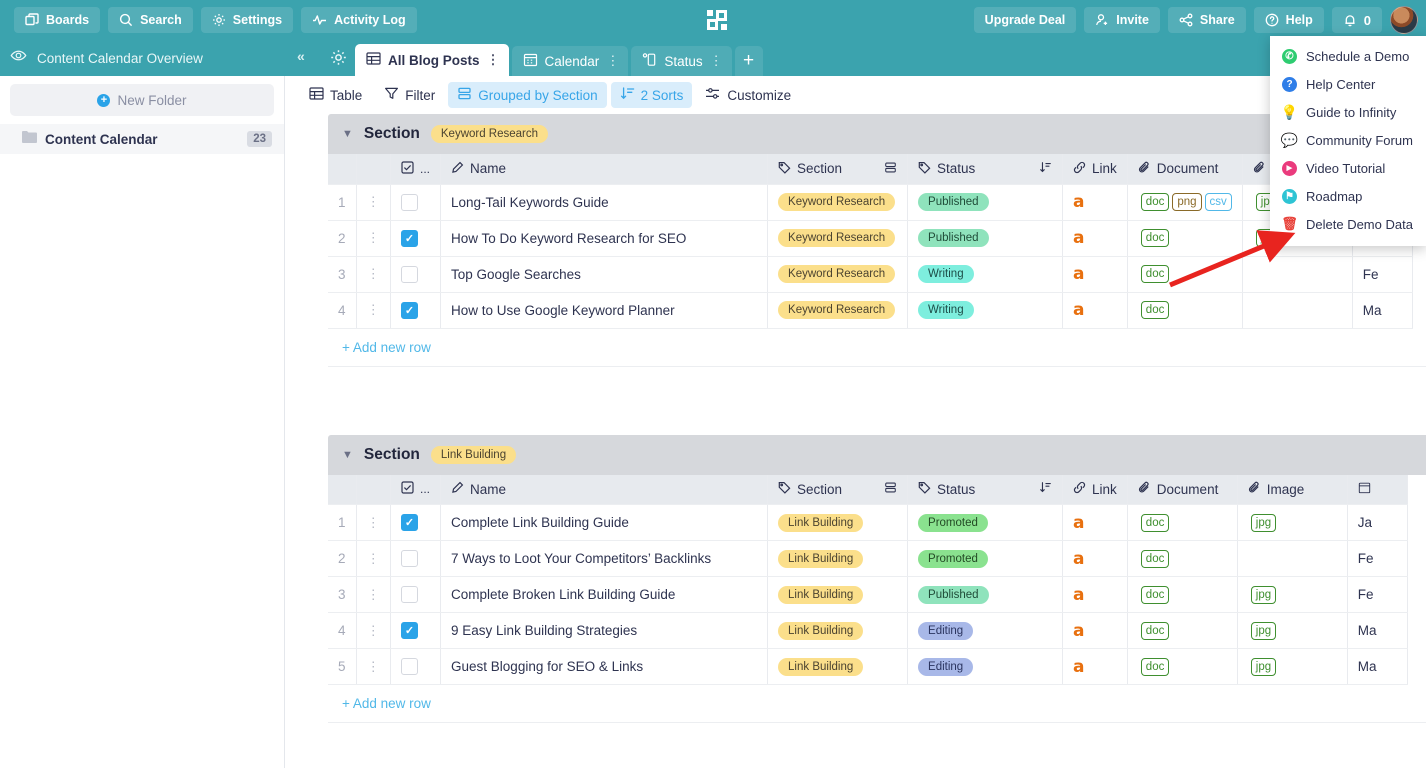  I want to click on upgrade-deal-button: Upgrade Deal, so click(1025, 20).